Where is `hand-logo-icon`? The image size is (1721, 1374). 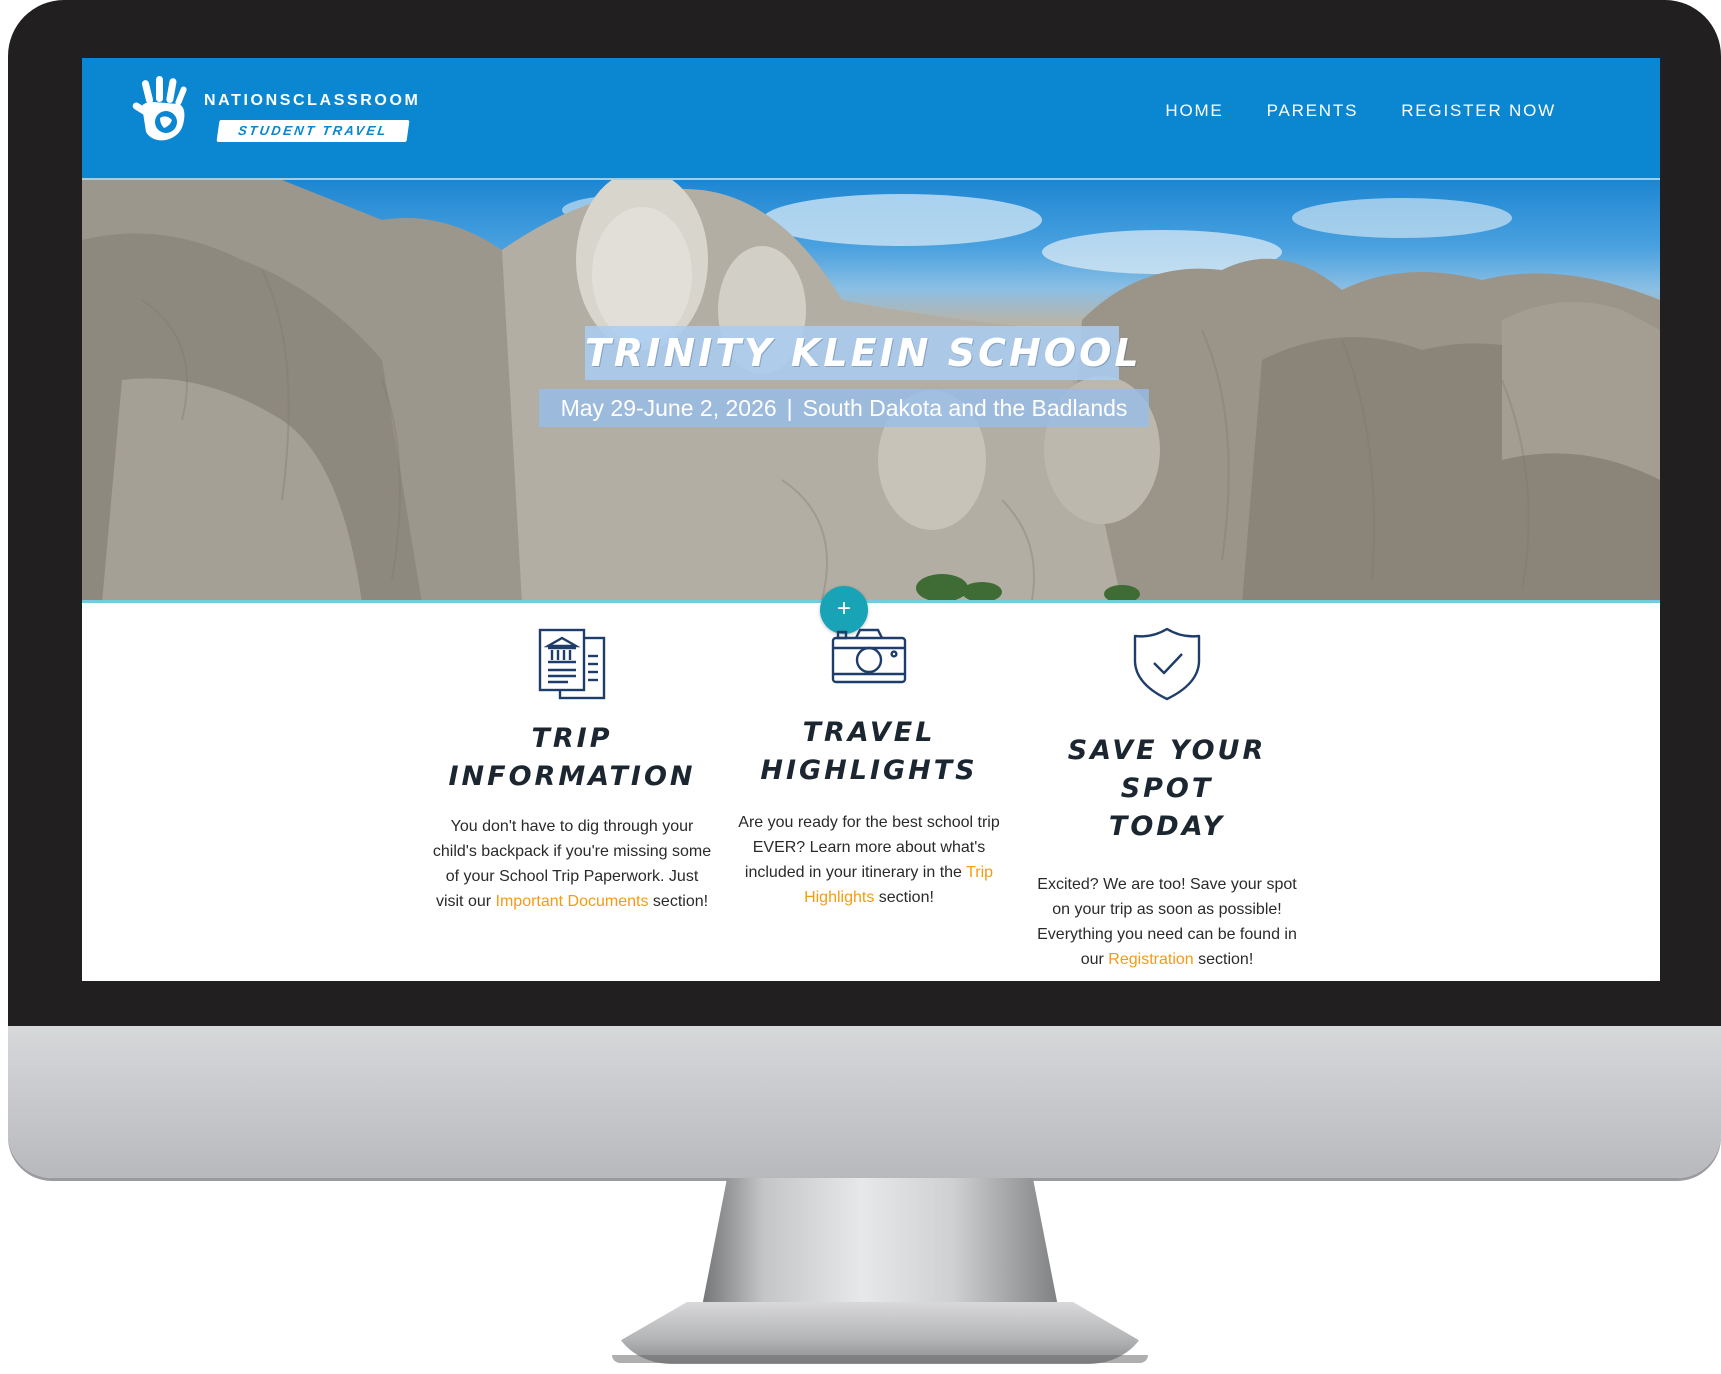 hand-logo-icon is located at coordinates (159, 108).